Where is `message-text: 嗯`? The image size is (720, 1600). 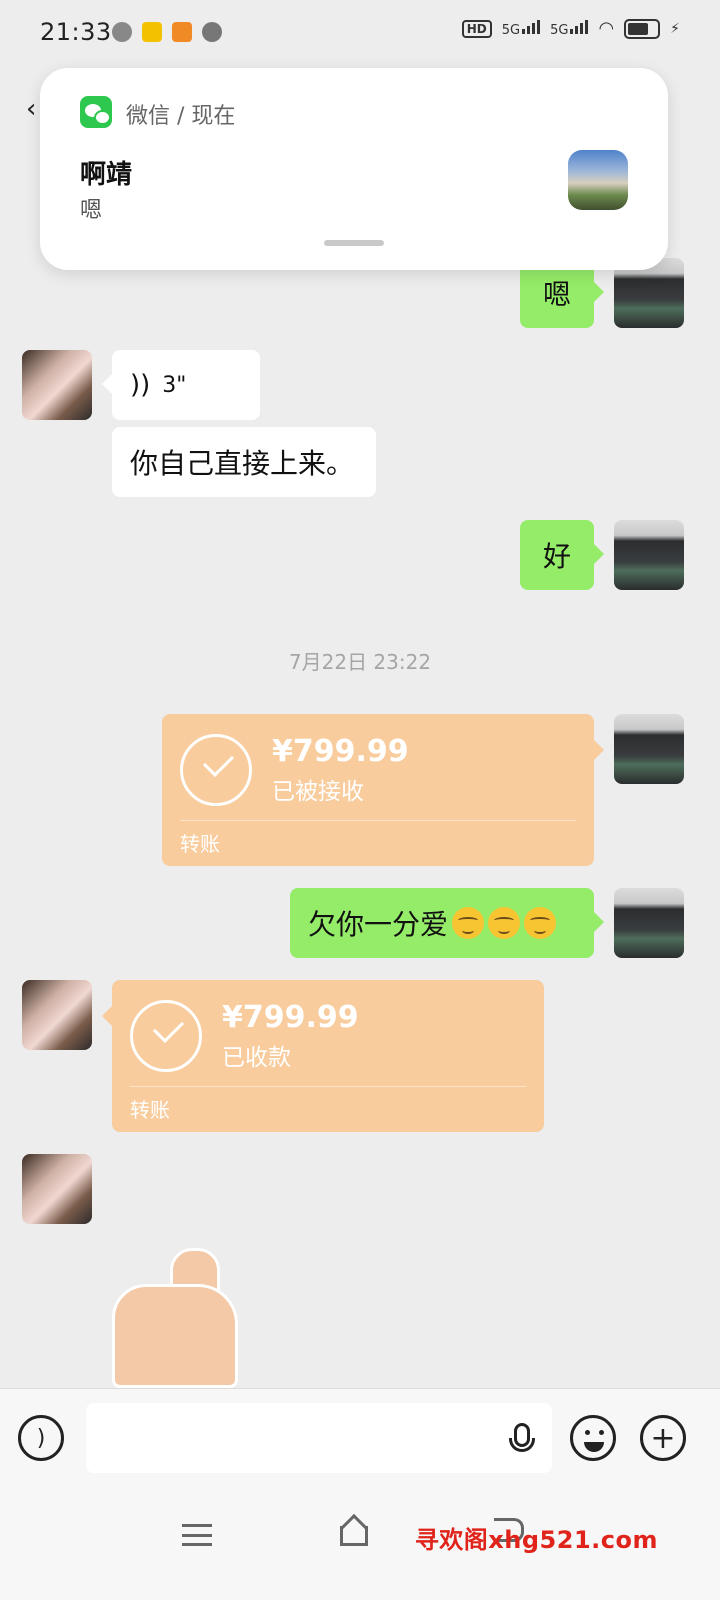
message-text: 嗯 is located at coordinates (556, 294).